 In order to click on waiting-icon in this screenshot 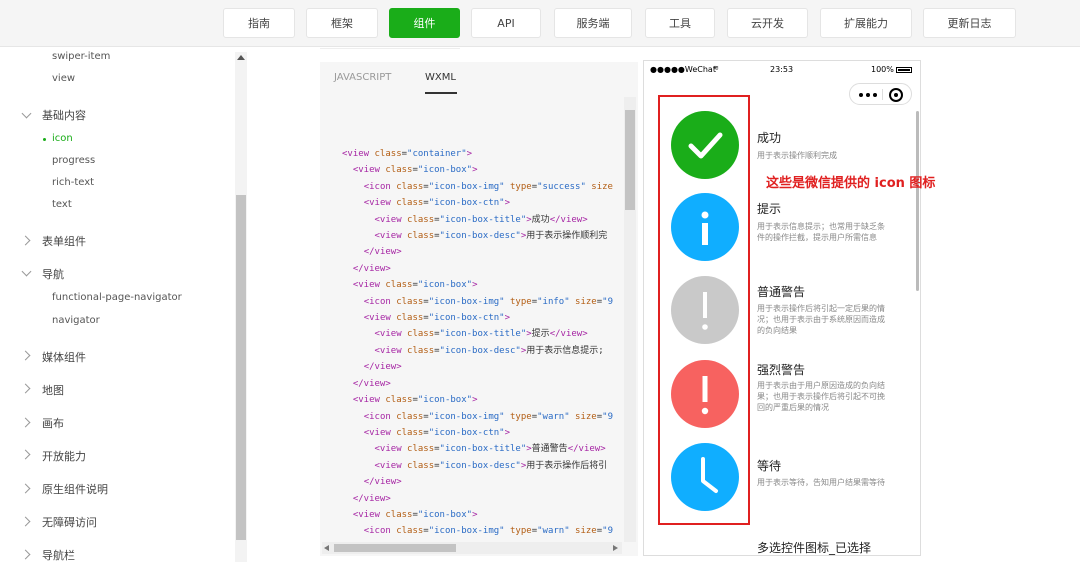, I will do `click(705, 477)`.